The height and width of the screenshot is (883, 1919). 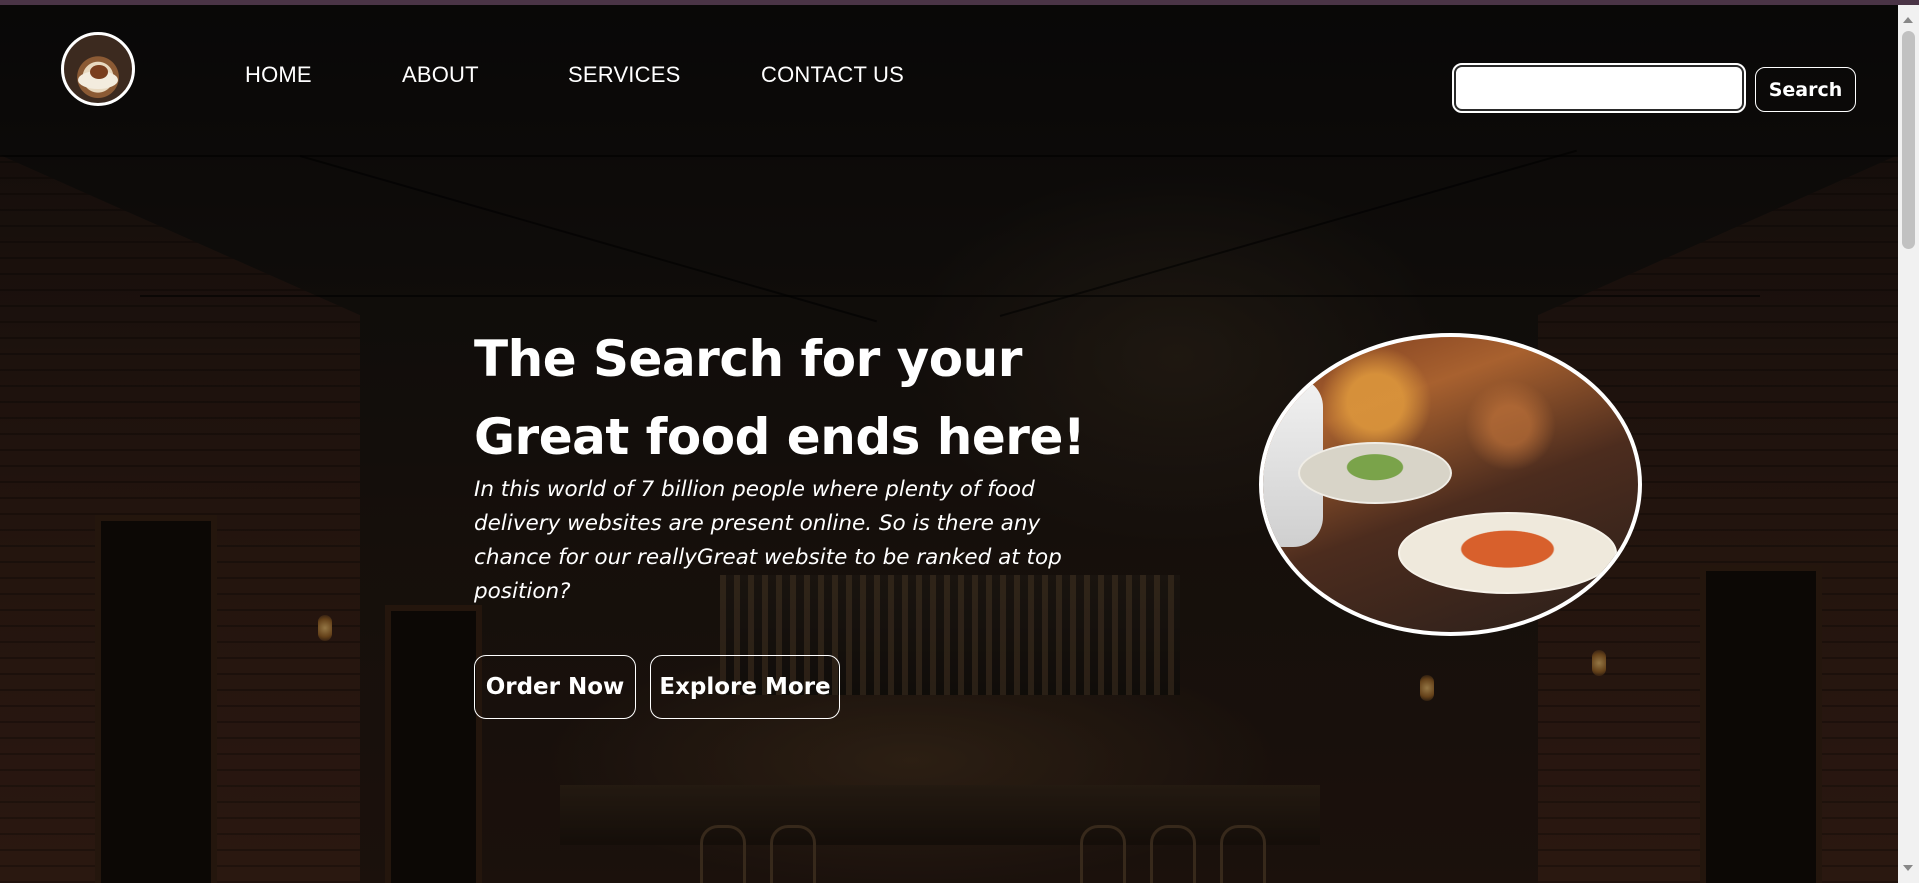 What do you see at coordinates (1805, 89) in the screenshot?
I see `search-button: Search` at bounding box center [1805, 89].